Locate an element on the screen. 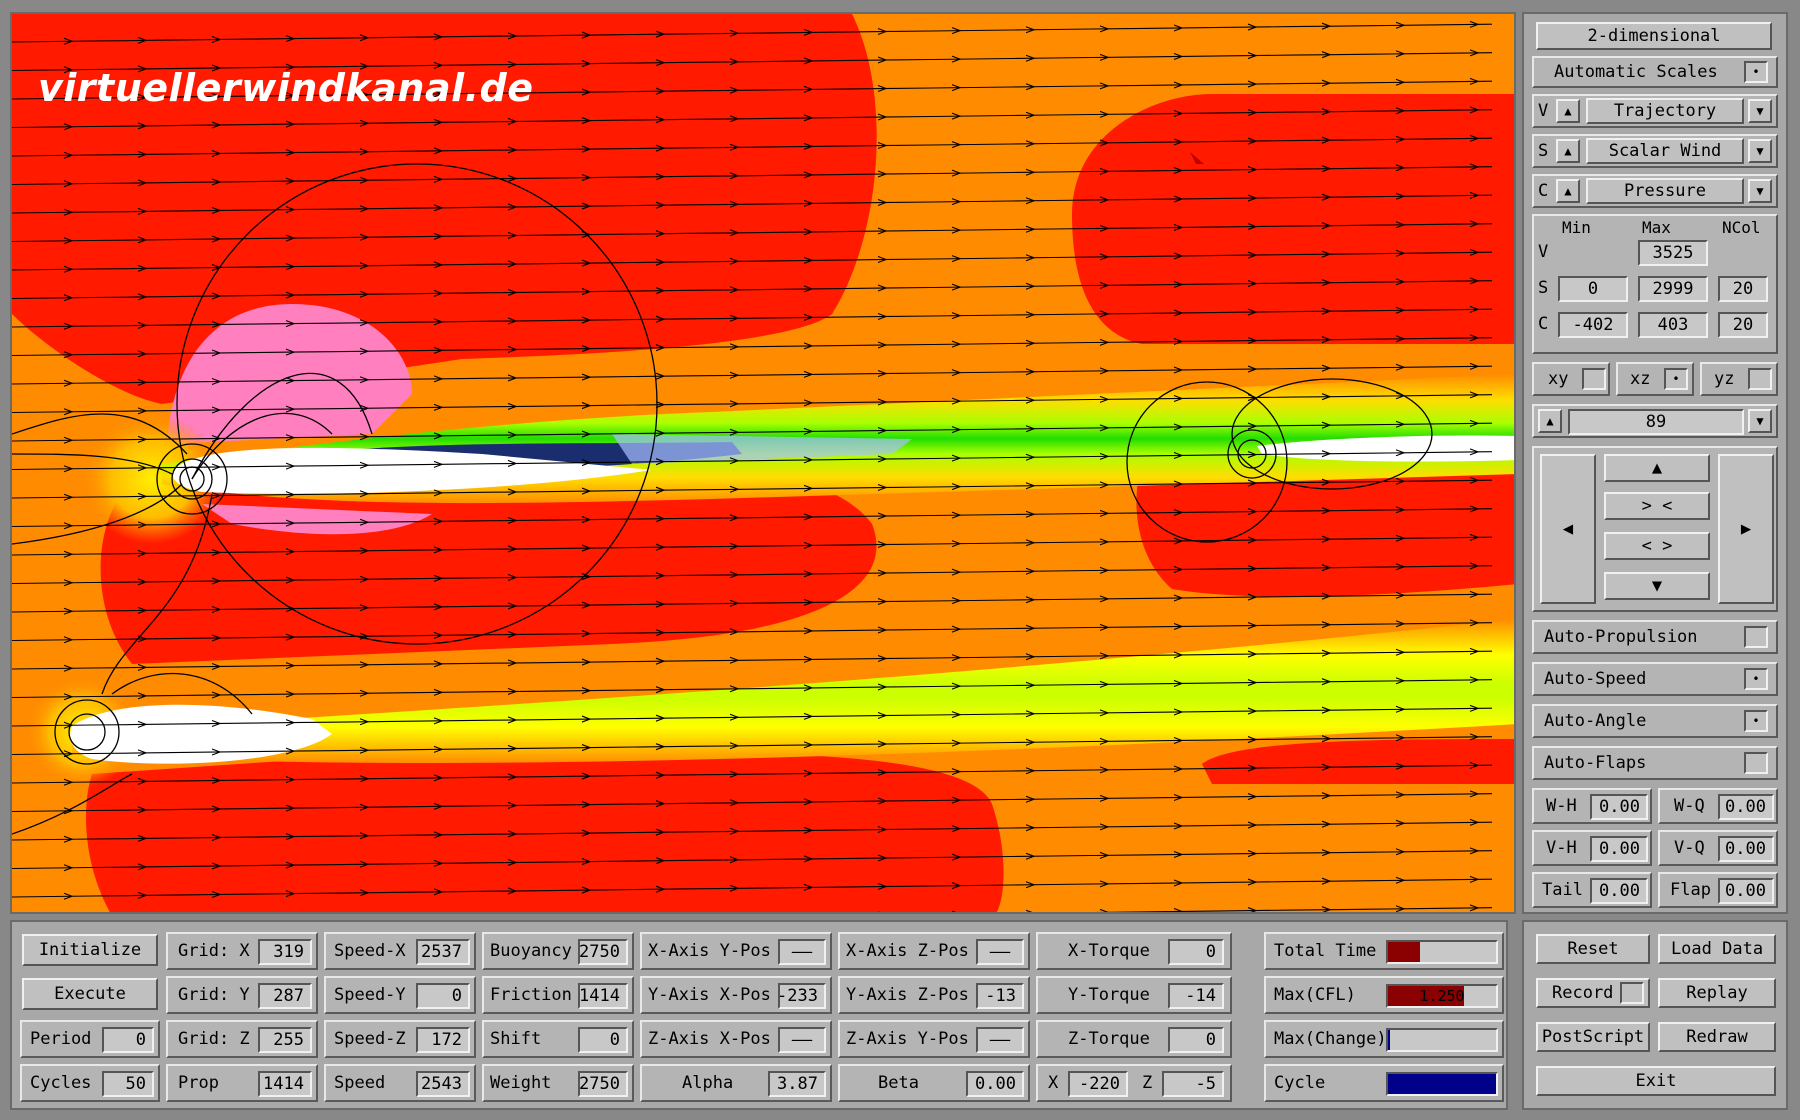  x-axis-y-pos-field: —— is located at coordinates (802, 952).